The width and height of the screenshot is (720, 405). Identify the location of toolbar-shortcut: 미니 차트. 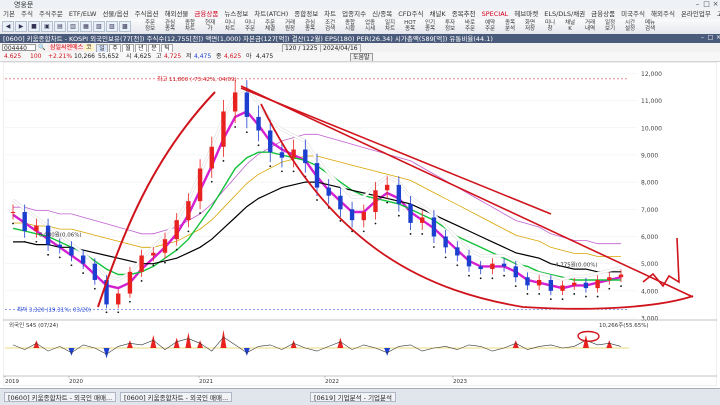
(230, 26).